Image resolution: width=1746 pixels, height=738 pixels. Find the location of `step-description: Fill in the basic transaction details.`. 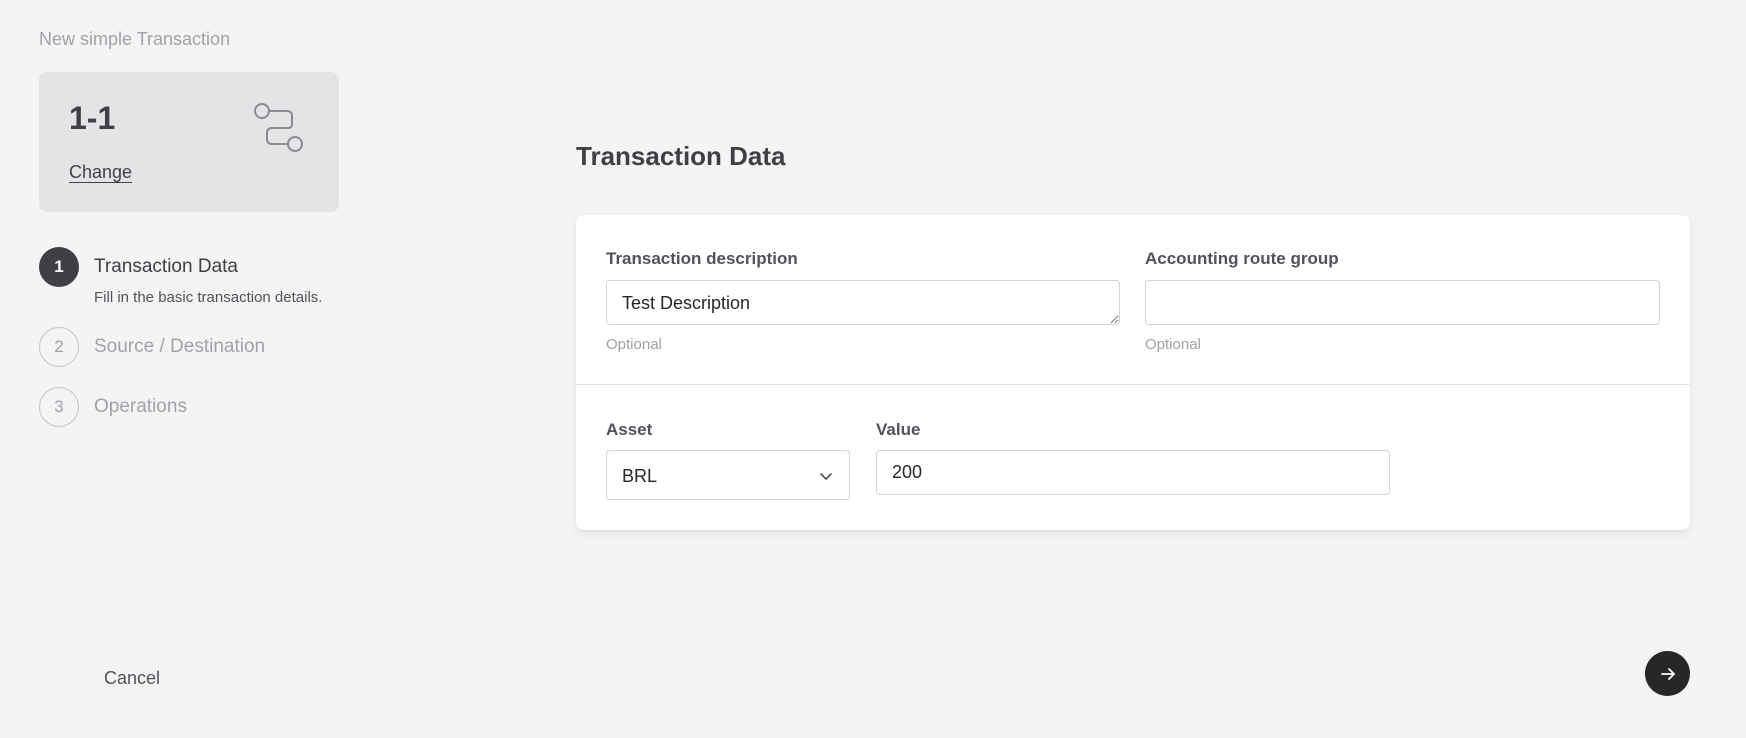

step-description: Fill in the basic transaction details. is located at coordinates (208, 297).